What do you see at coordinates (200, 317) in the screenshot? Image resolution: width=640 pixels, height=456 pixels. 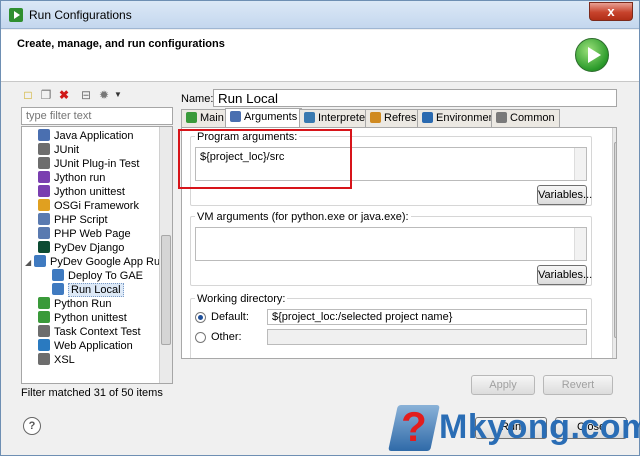 I see `default-radio` at bounding box center [200, 317].